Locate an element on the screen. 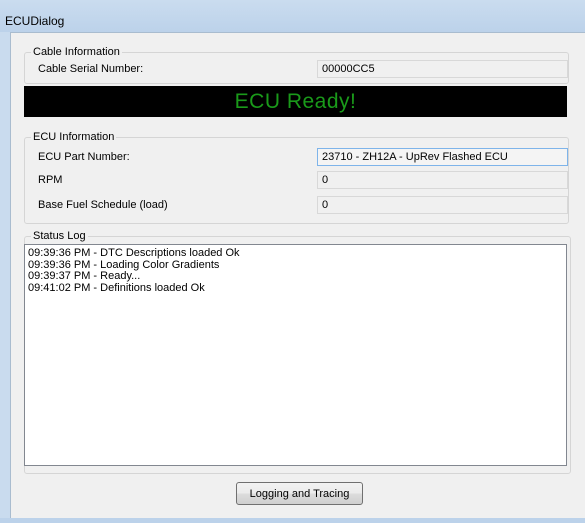 The height and width of the screenshot is (523, 585). status-log-group-label: Status Log is located at coordinates (59, 236).